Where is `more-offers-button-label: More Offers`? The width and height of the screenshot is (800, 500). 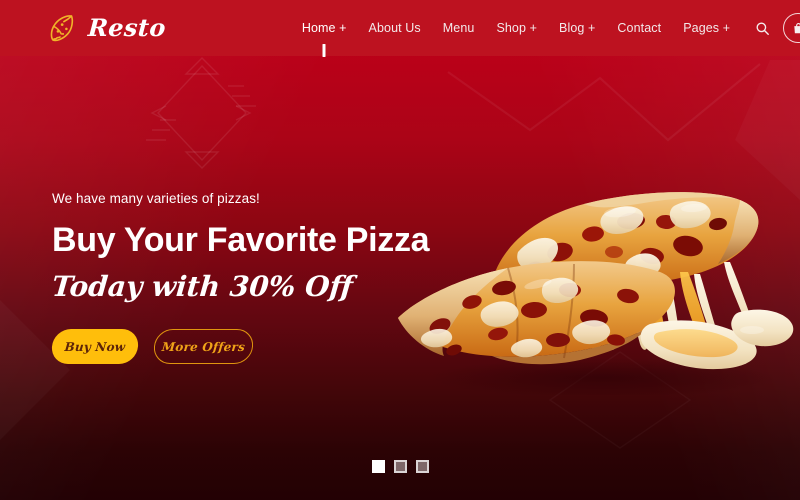 more-offers-button-label: More Offers is located at coordinates (203, 346).